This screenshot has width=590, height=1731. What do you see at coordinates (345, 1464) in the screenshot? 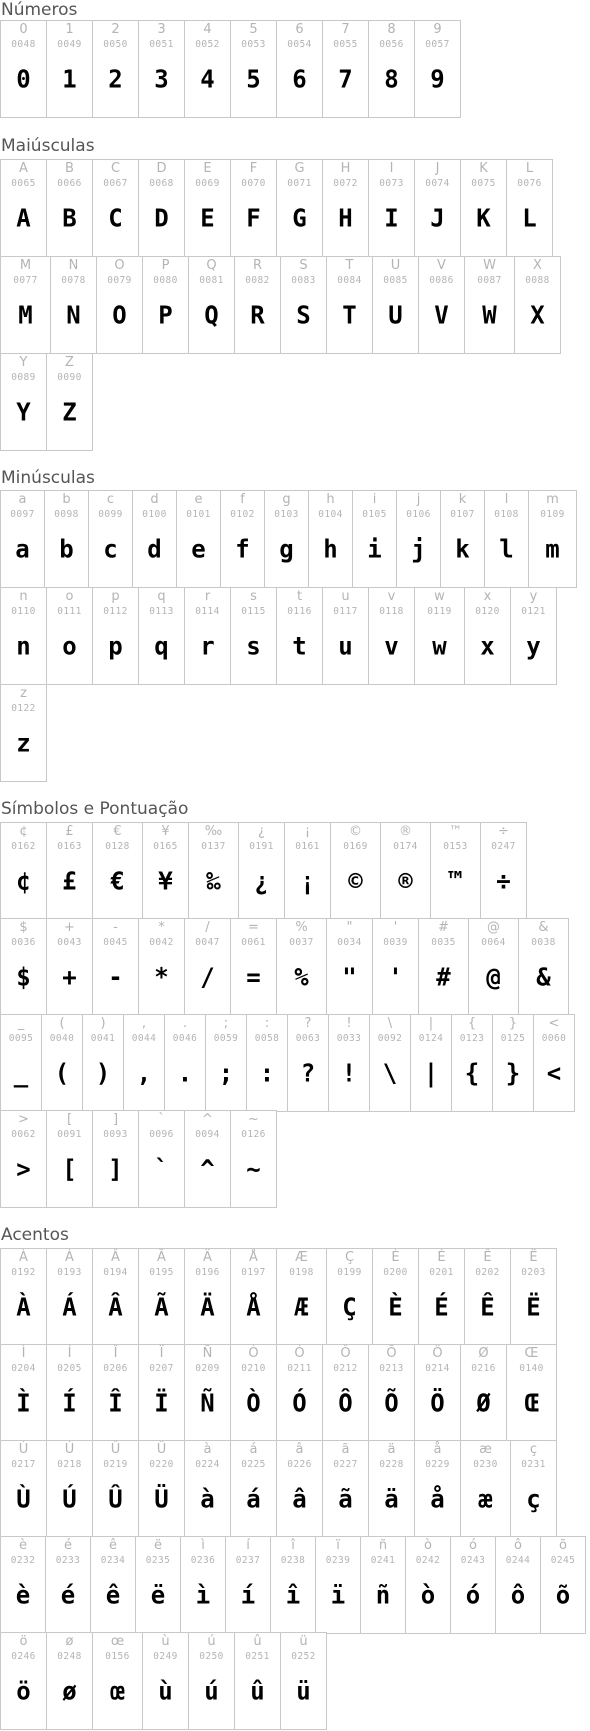
I see `character-code: 0227` at bounding box center [345, 1464].